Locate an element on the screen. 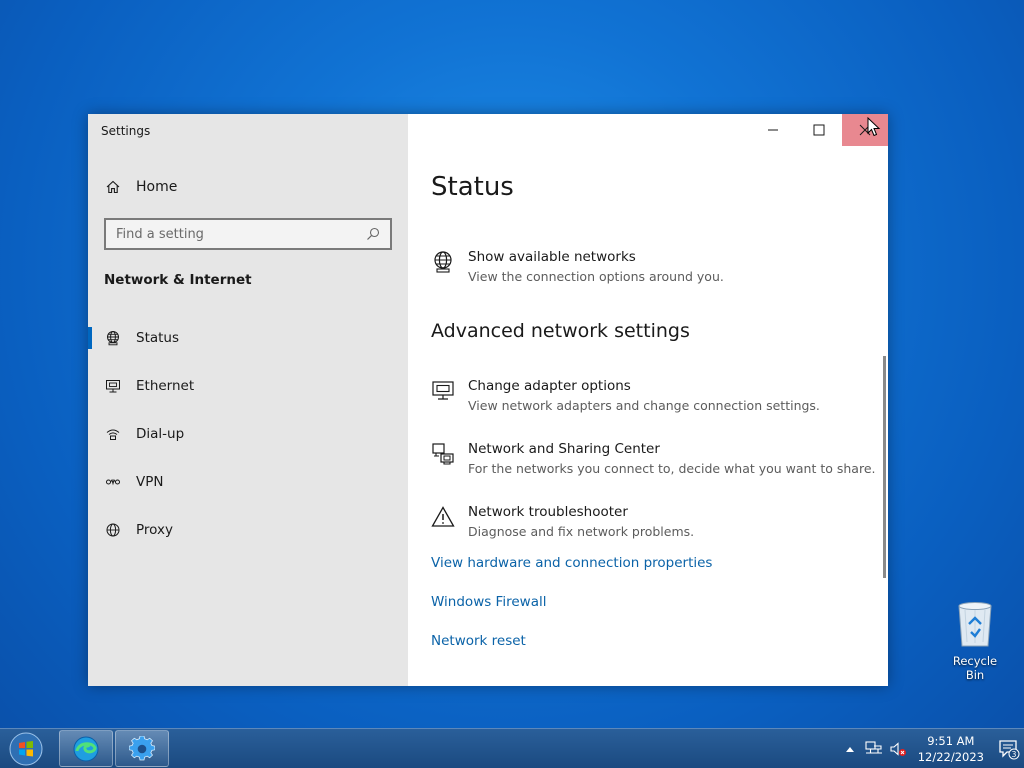 Image resolution: width=1024 pixels, height=768 pixels. edge-icon is located at coordinates (86, 748).